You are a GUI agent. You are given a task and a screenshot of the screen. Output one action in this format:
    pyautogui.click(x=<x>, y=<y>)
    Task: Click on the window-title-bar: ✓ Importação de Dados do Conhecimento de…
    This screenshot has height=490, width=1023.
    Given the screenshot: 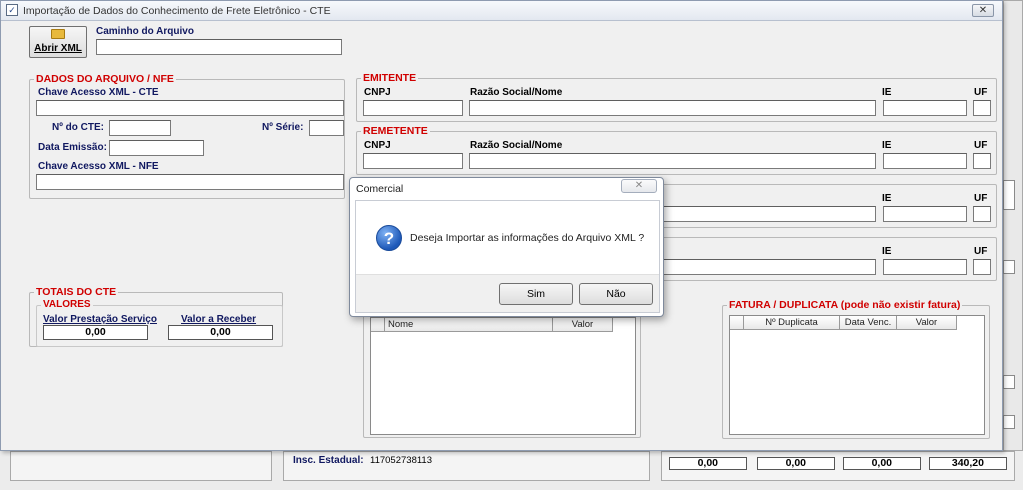 What is the action you would take?
    pyautogui.click(x=501, y=11)
    